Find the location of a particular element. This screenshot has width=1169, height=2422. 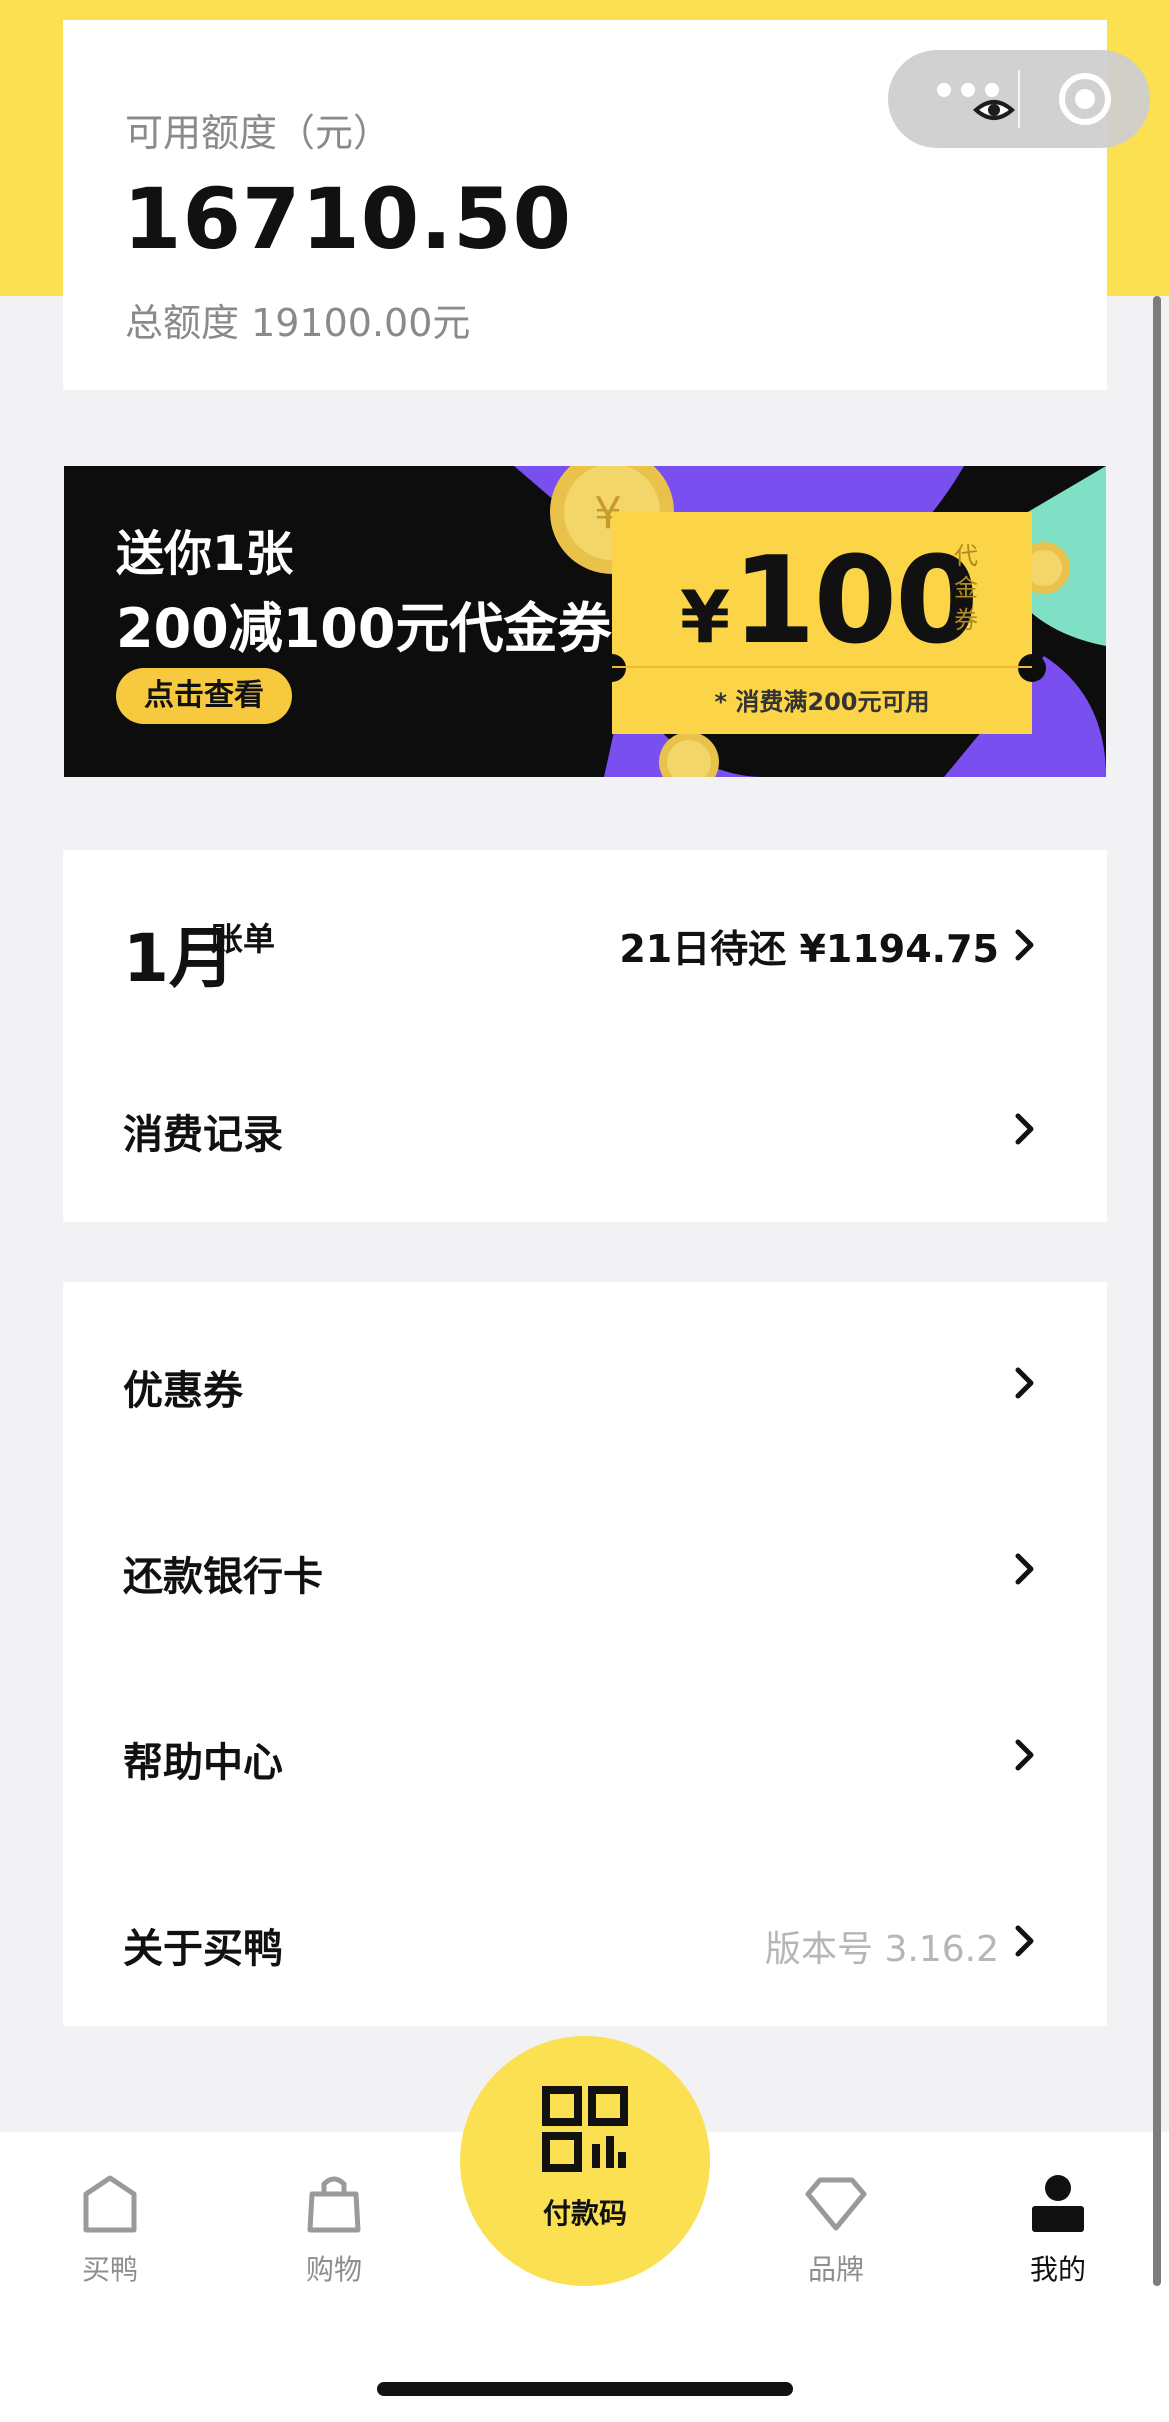

close-circle-icon is located at coordinates (1085, 99).